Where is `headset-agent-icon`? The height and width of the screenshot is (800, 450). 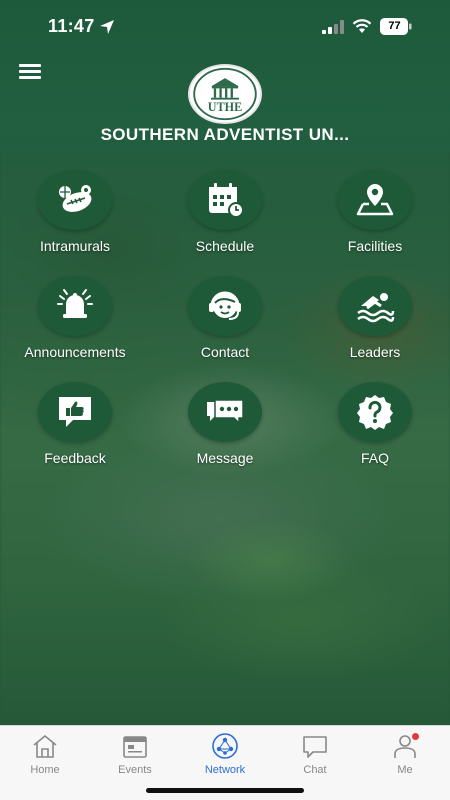
headset-agent-icon is located at coordinates (225, 305).